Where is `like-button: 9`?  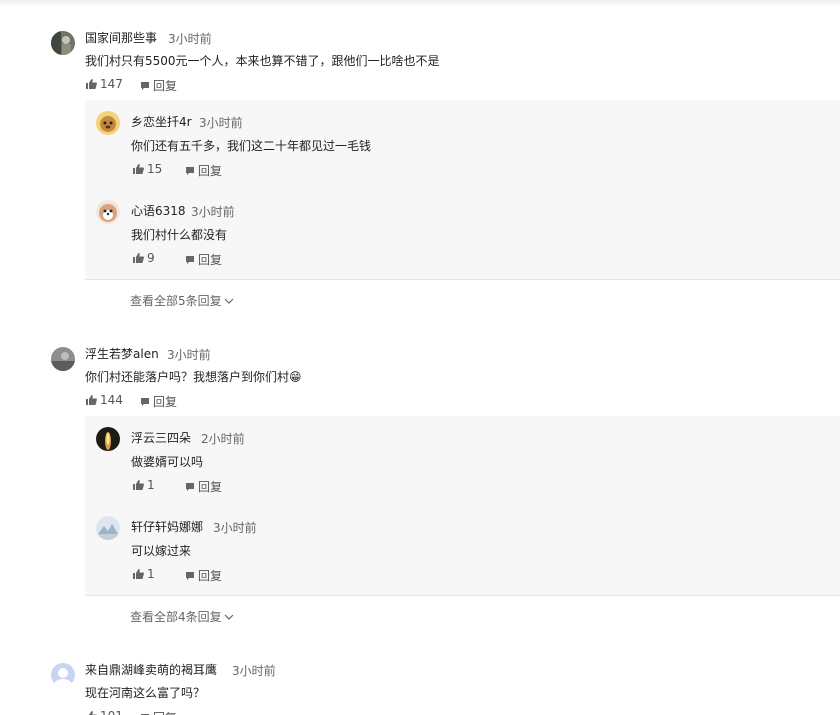
like-button: 9 is located at coordinates (144, 258).